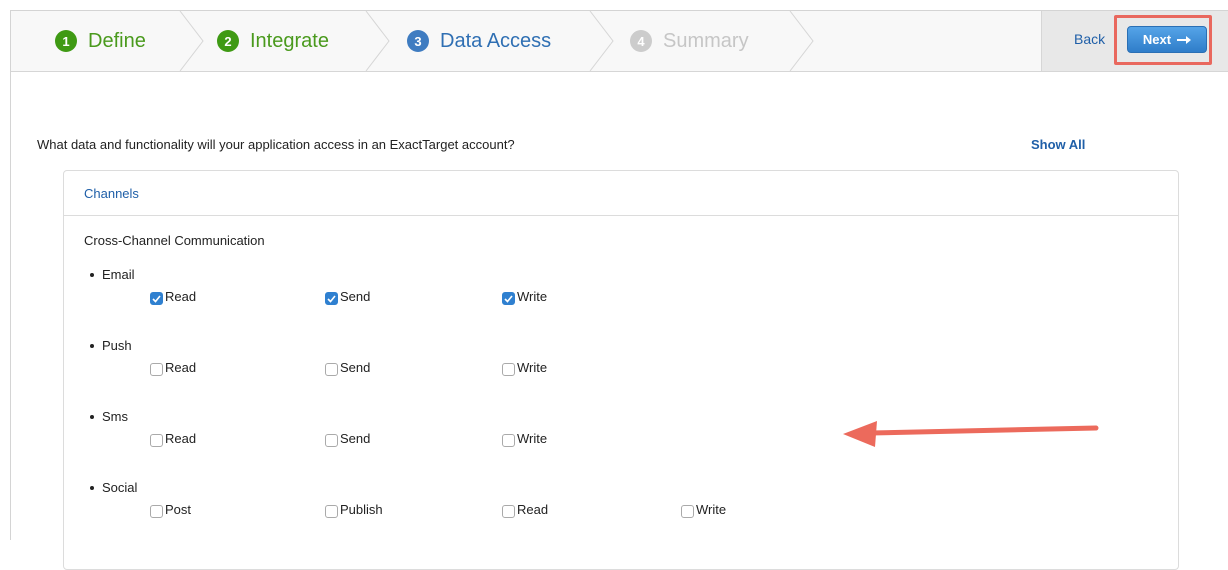 The width and height of the screenshot is (1228, 570). I want to click on channel-name: Sms, so click(115, 416).